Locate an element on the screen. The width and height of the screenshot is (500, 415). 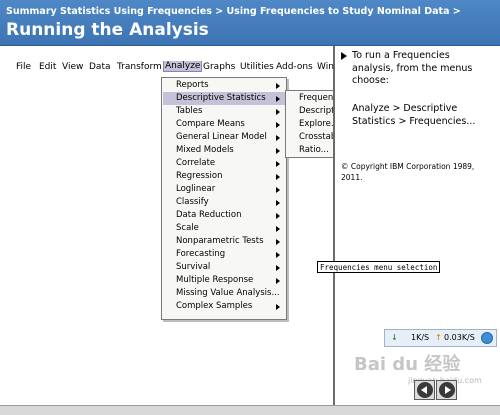
menu-graphs: Graphs is located at coordinates (219, 67).